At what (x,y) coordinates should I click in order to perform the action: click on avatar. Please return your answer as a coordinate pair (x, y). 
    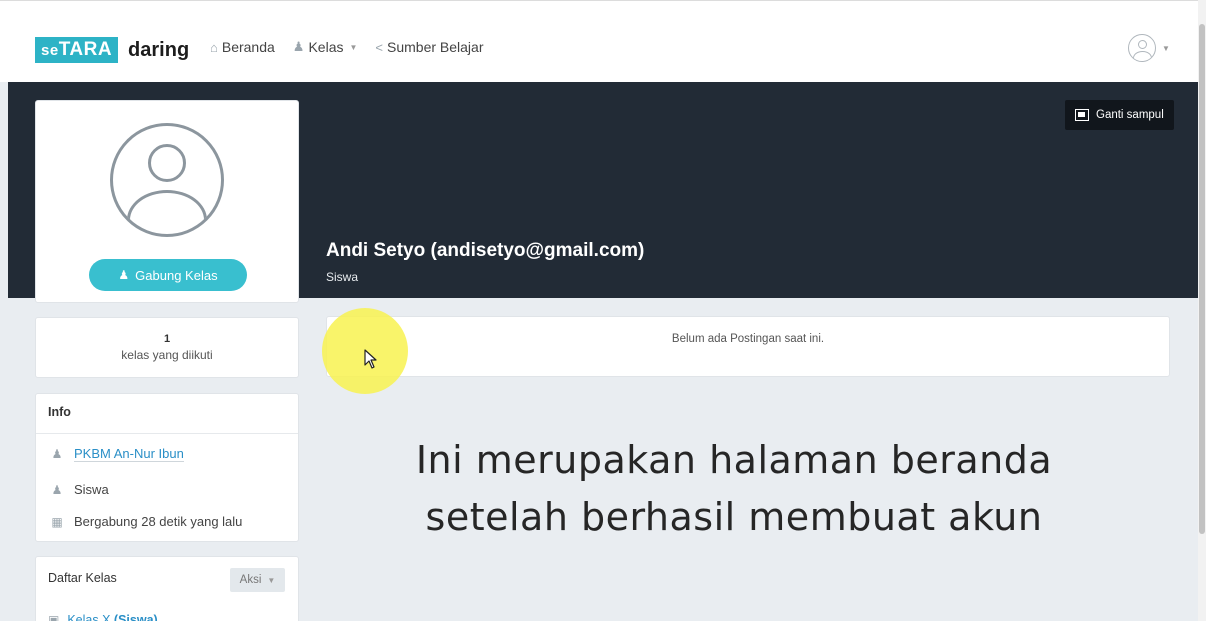
    Looking at the image, I should click on (167, 180).